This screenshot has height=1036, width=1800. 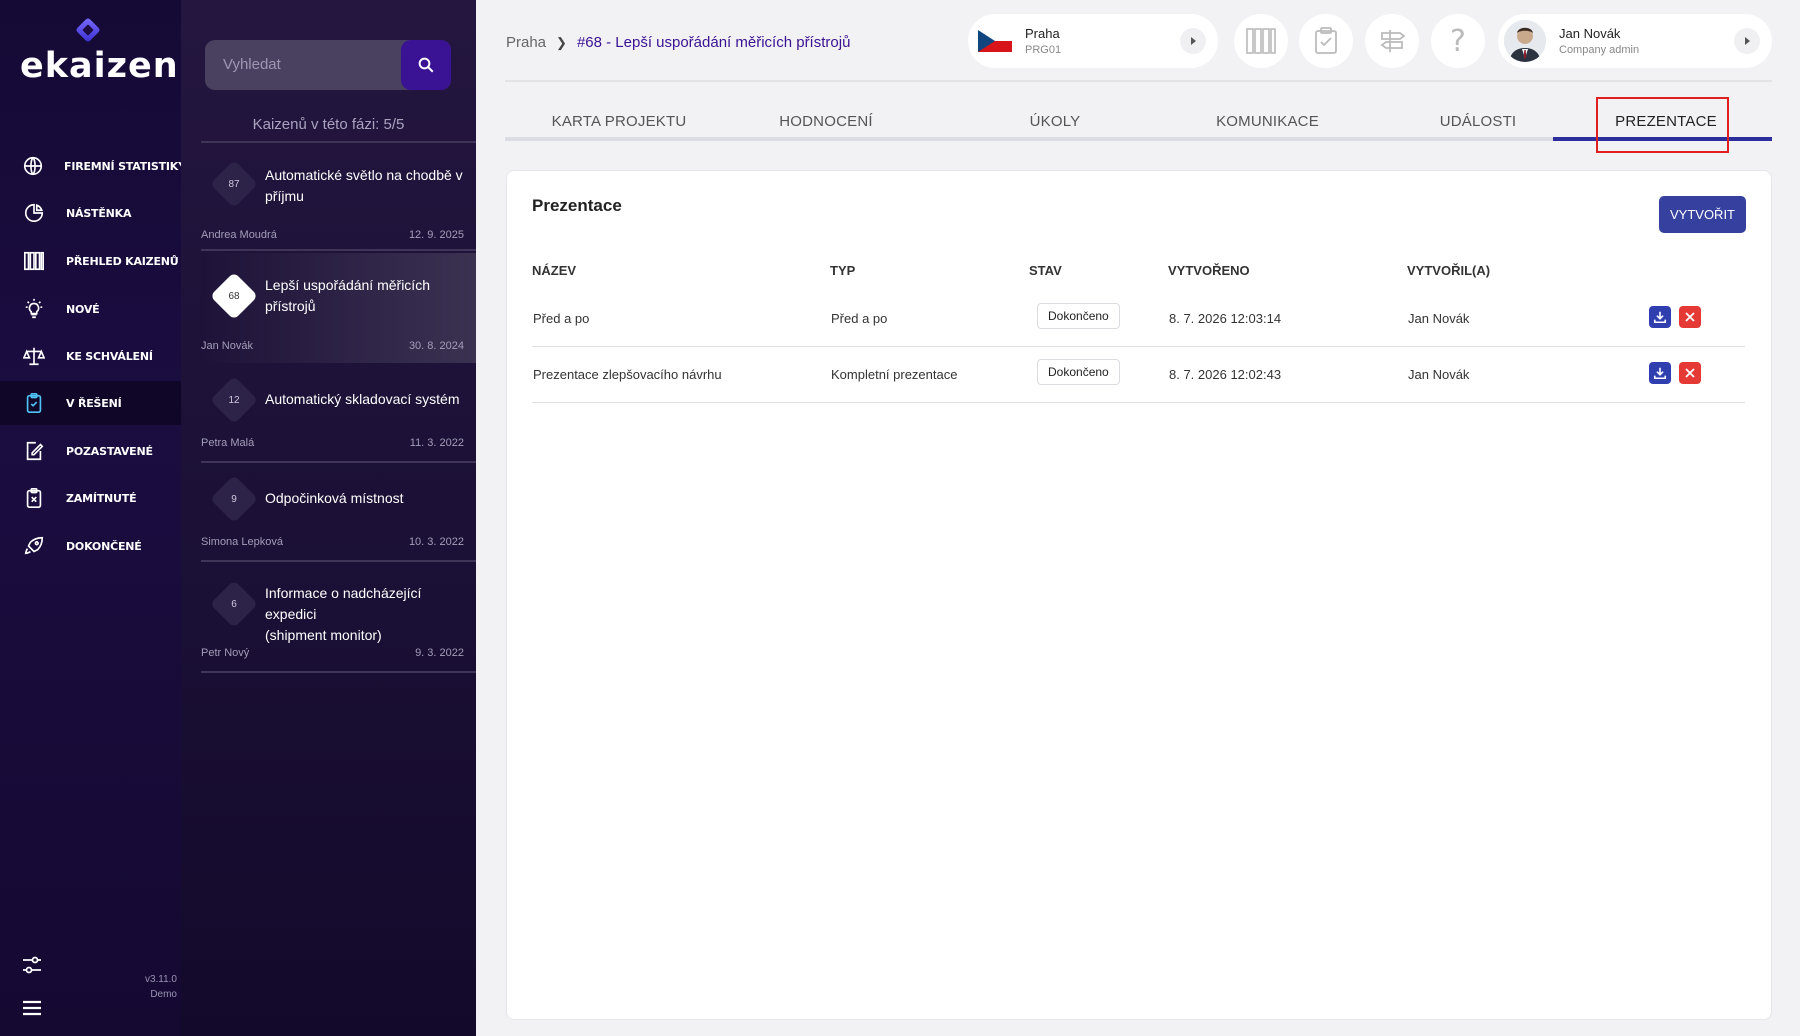 What do you see at coordinates (554, 270) in the screenshot?
I see `column-header-name: NÁZEV` at bounding box center [554, 270].